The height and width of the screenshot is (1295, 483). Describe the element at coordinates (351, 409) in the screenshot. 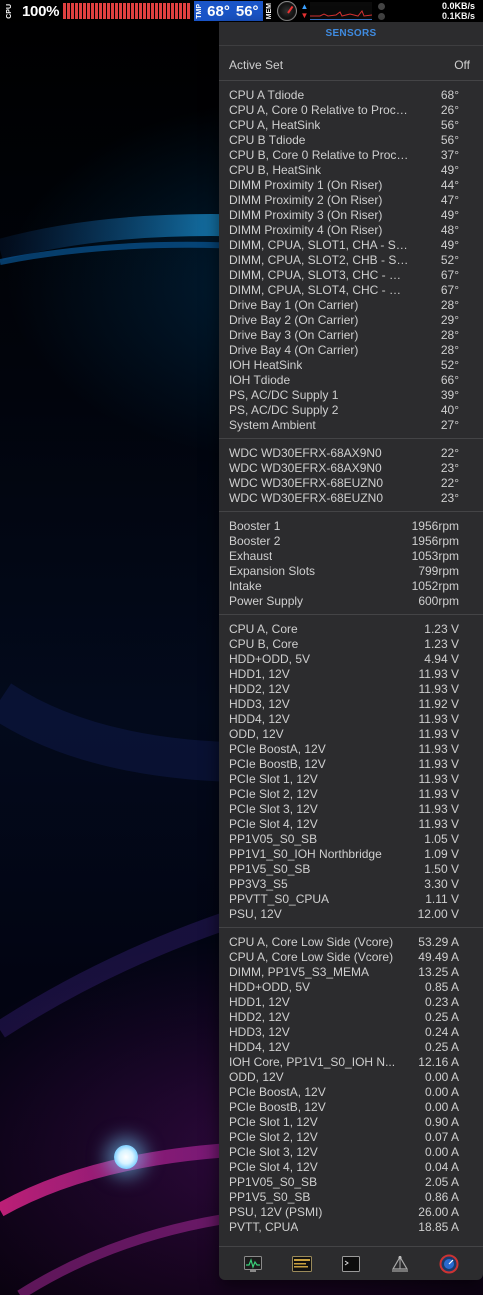

I see `temperature-sensor-row: PS, AC/DC Supply 2 40°` at that location.